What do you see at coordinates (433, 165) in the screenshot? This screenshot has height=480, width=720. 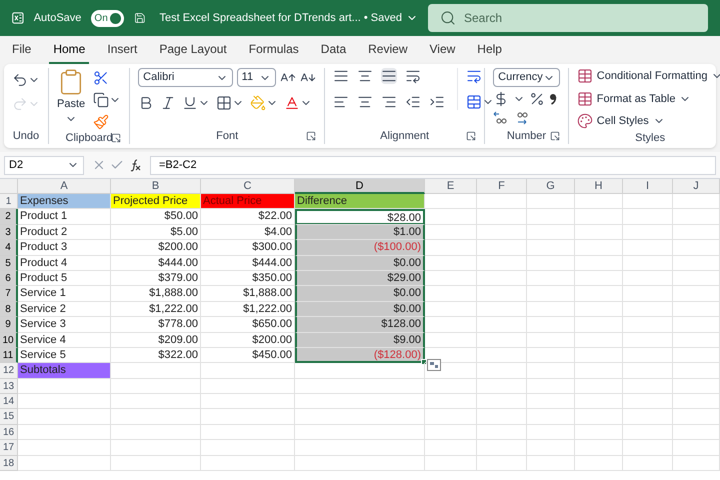 I see `formula-input: =B2-C2` at bounding box center [433, 165].